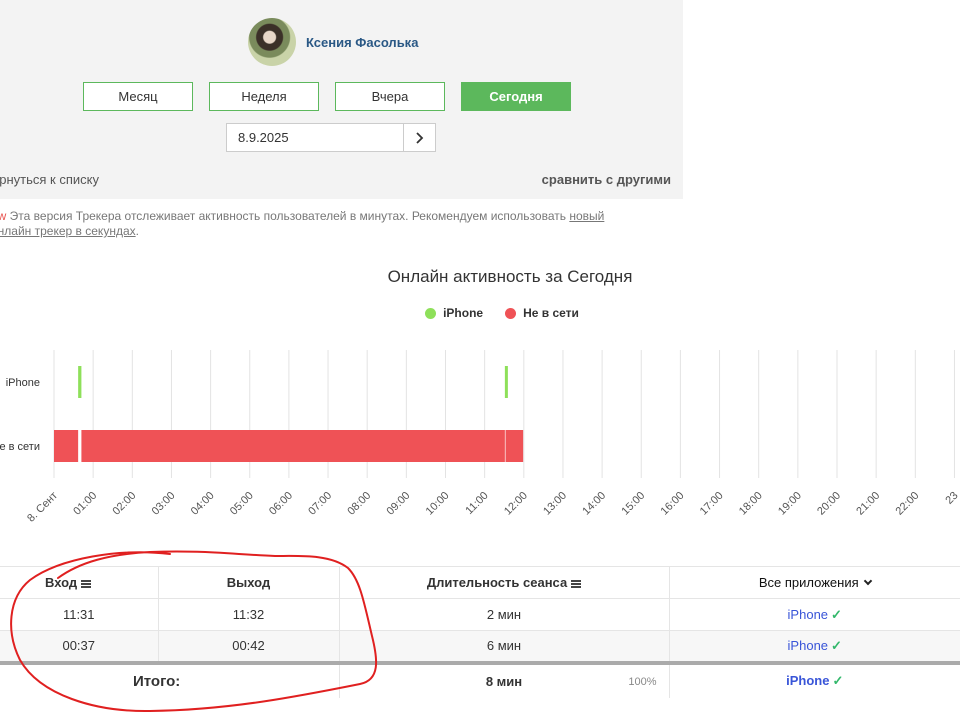 The height and width of the screenshot is (724, 960). Describe the element at coordinates (673, 504) in the screenshot. I see `x-tick-label: 16:00` at that location.